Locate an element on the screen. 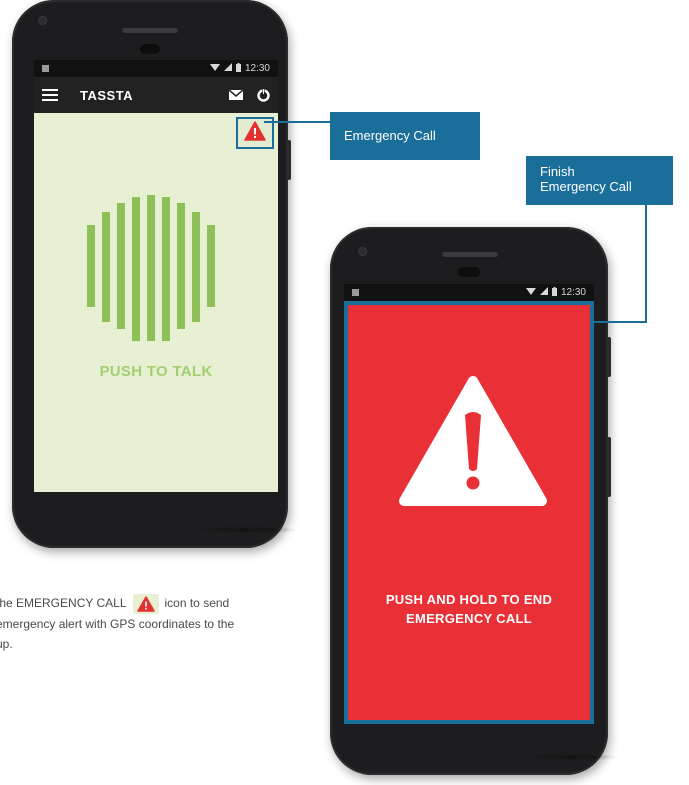  inline-warning-icon is located at coordinates (145, 603).